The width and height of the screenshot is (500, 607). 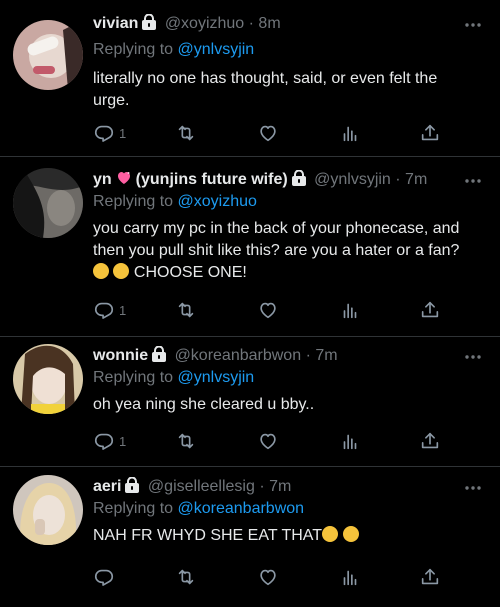 I want to click on display-name: aeri, so click(x=107, y=486).